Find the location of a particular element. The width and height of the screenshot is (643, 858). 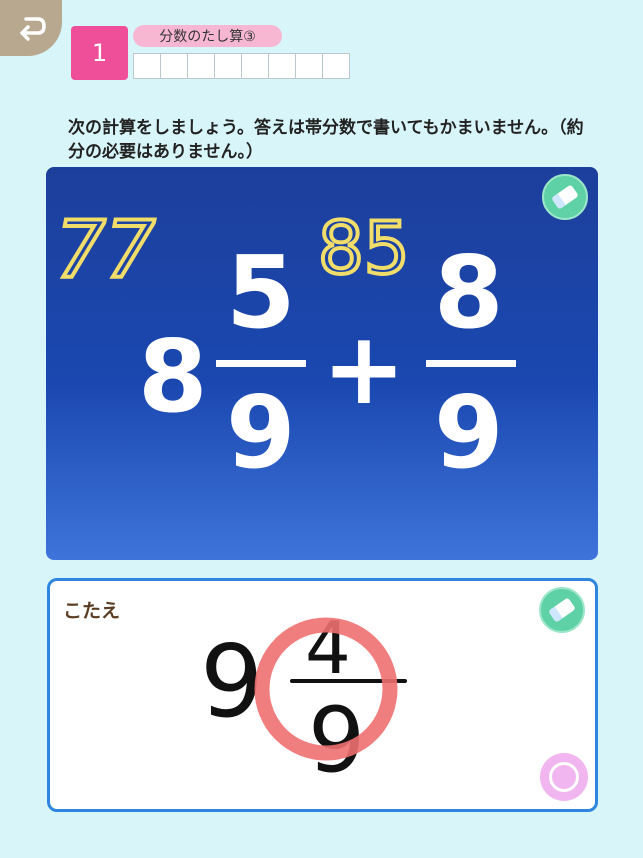

denominator-2: 9 is located at coordinates (469, 432).